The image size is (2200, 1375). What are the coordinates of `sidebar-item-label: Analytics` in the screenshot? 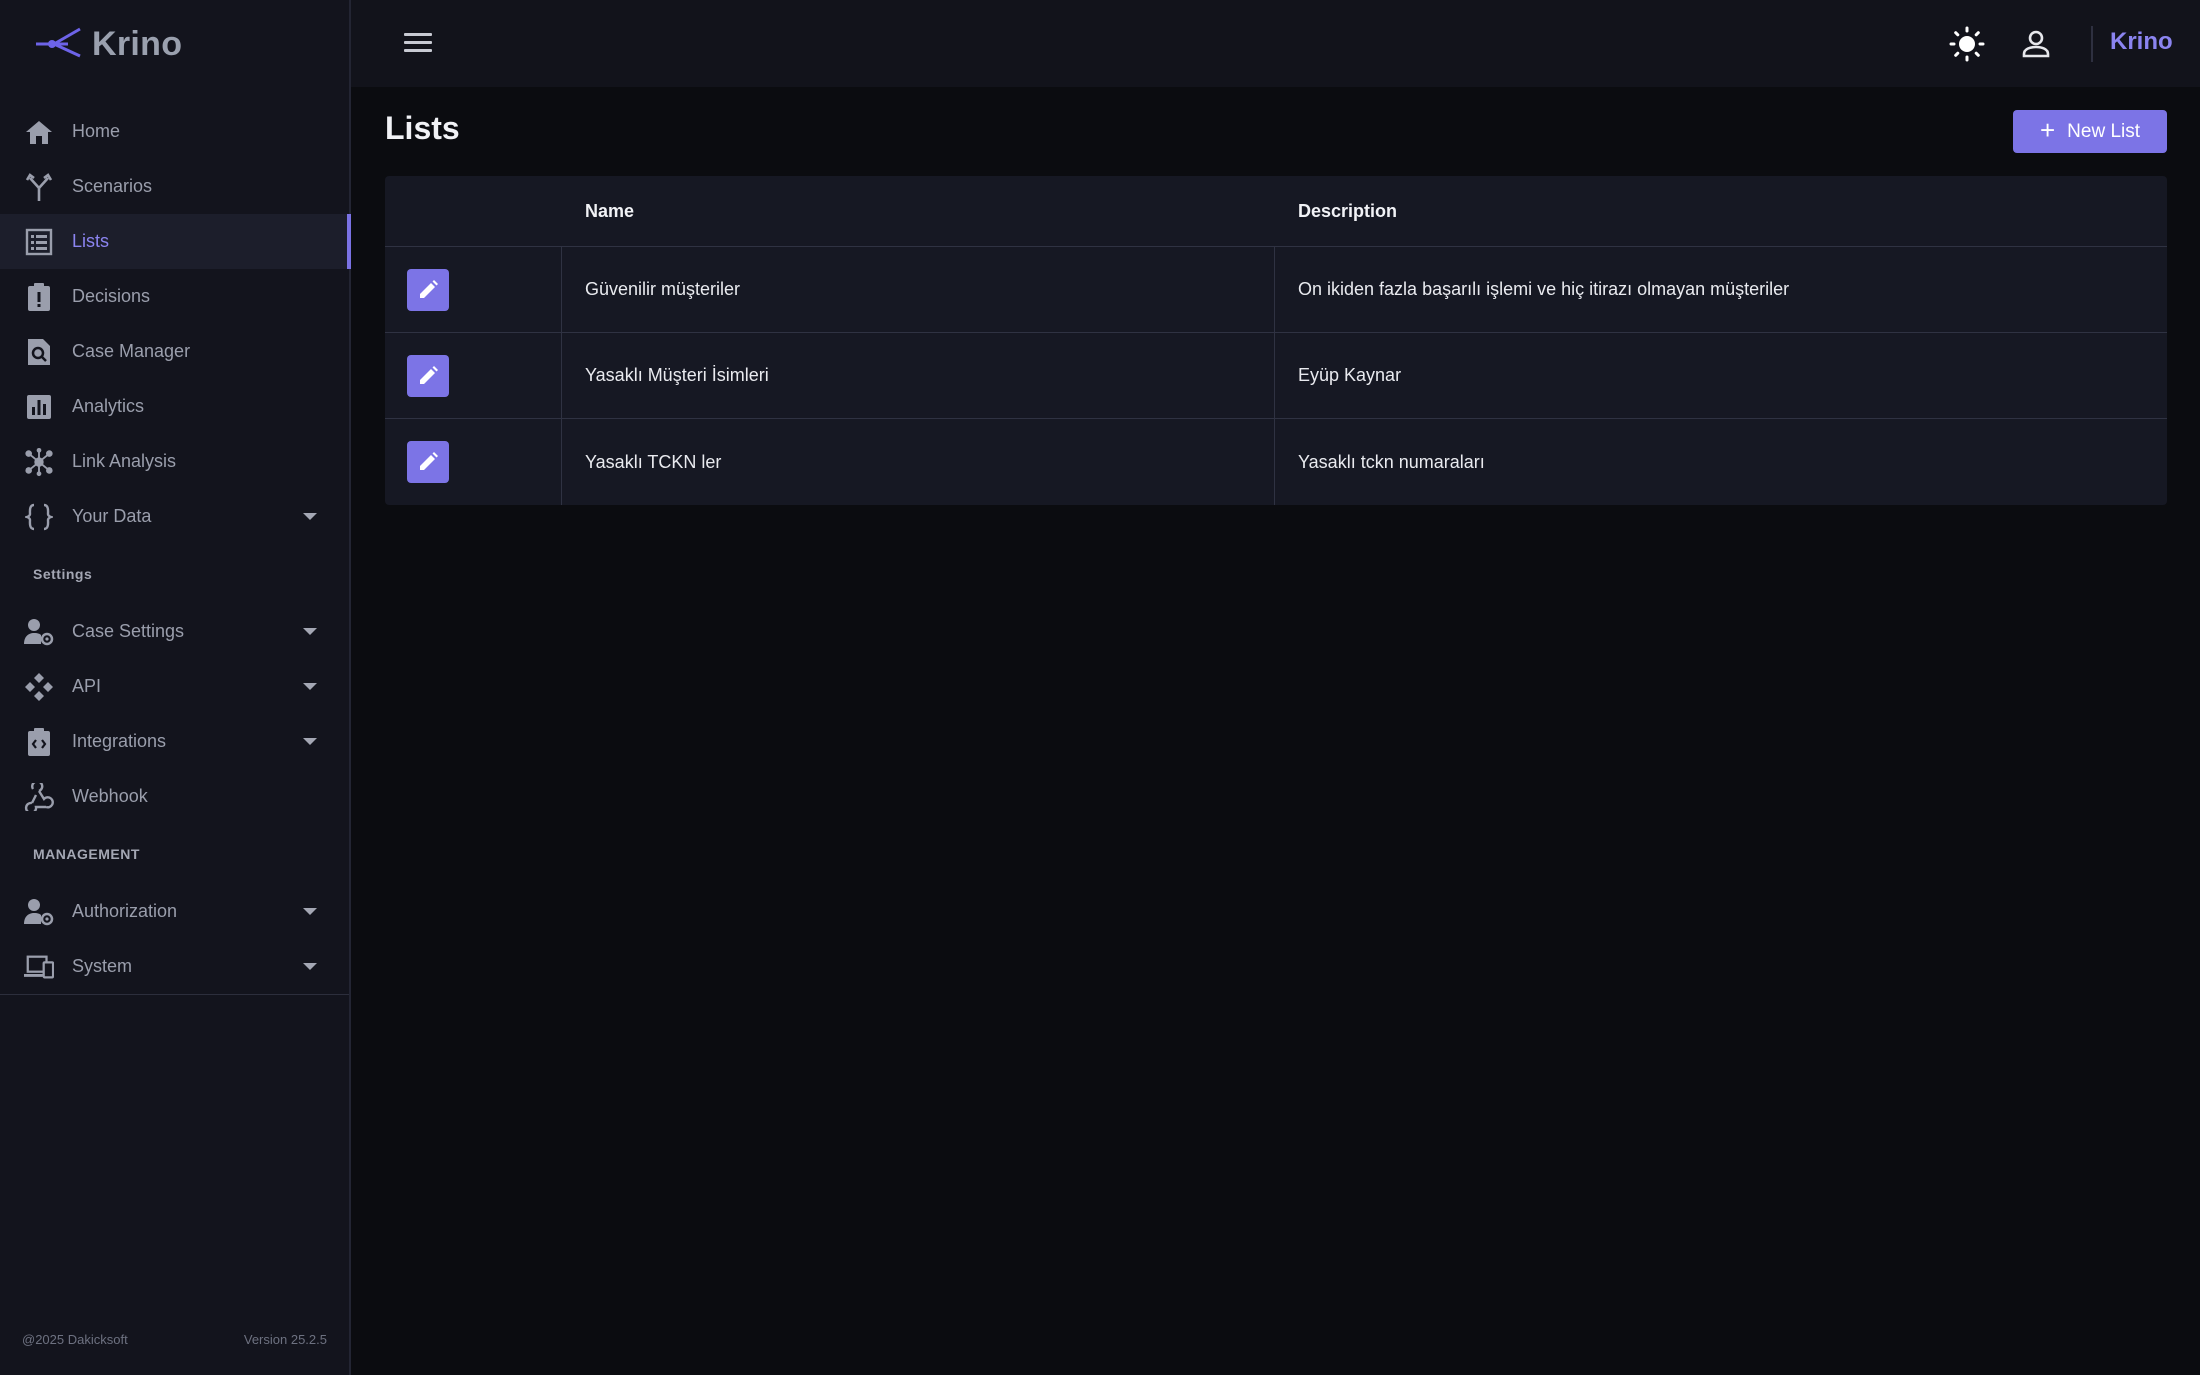 It's located at (108, 406).